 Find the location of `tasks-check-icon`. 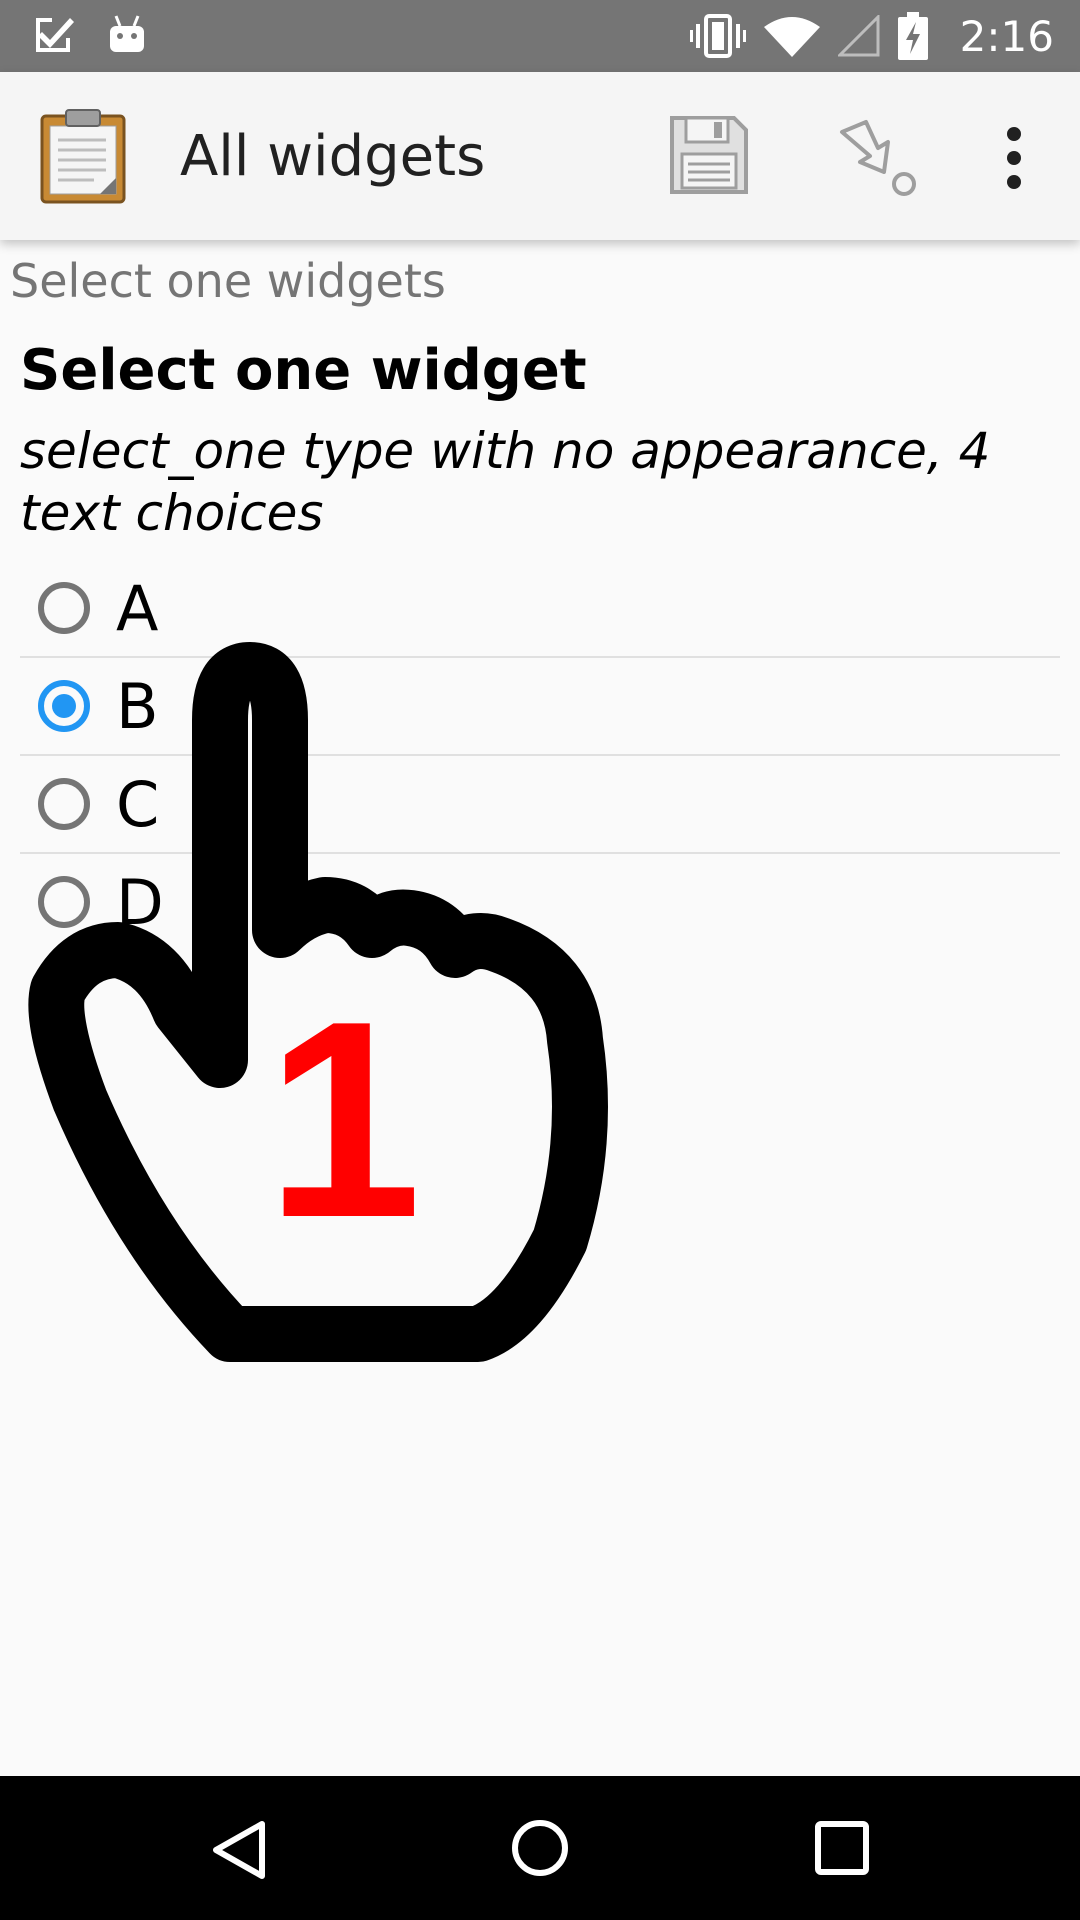

tasks-check-icon is located at coordinates (55, 35).